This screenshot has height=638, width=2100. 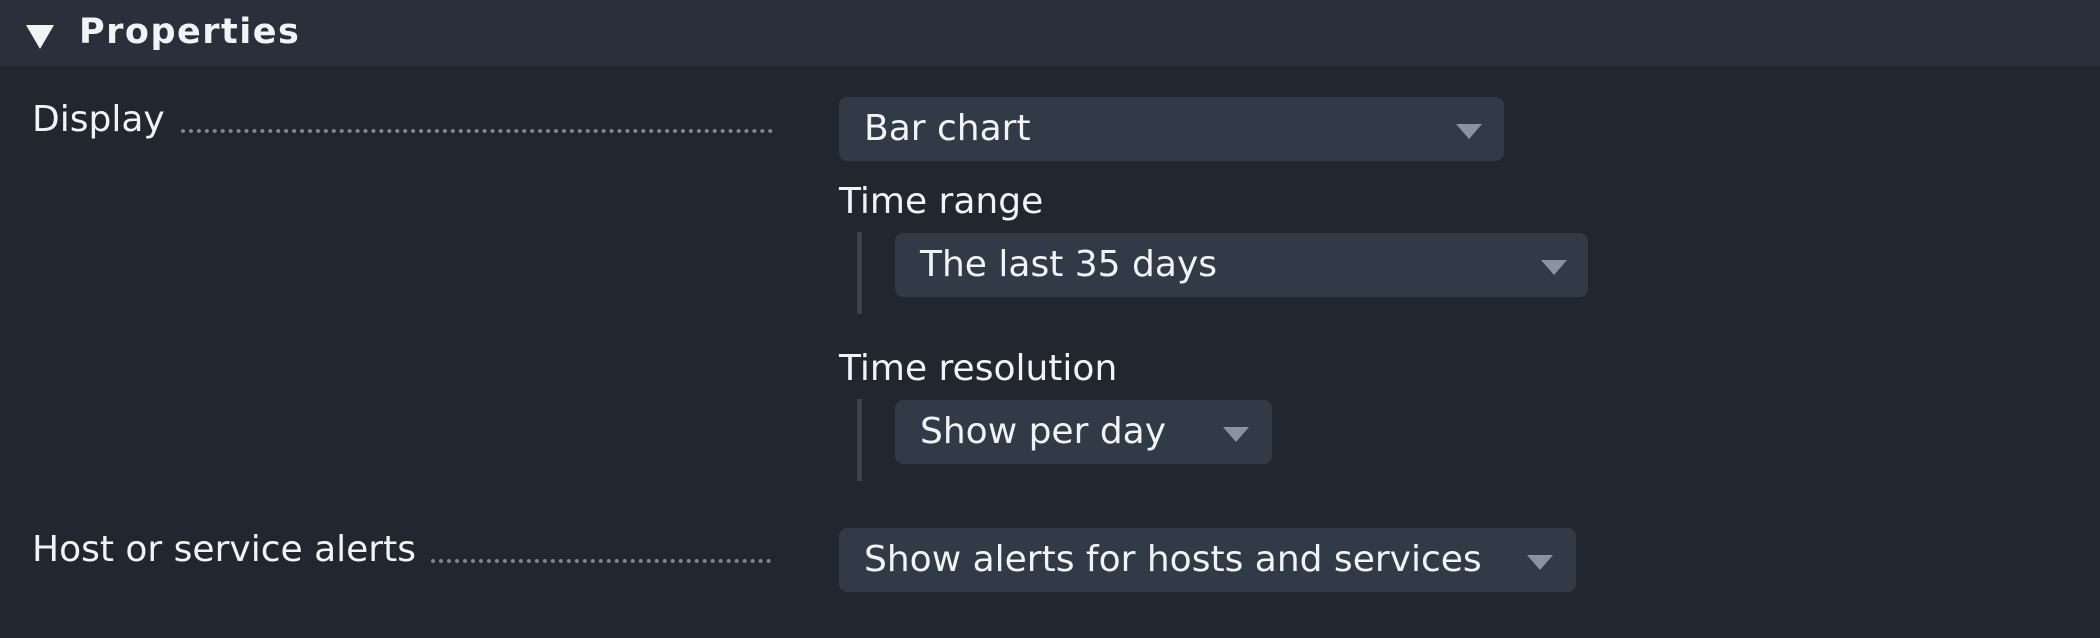 I want to click on time-resolution-select: Show per day, so click(x=1083, y=432).